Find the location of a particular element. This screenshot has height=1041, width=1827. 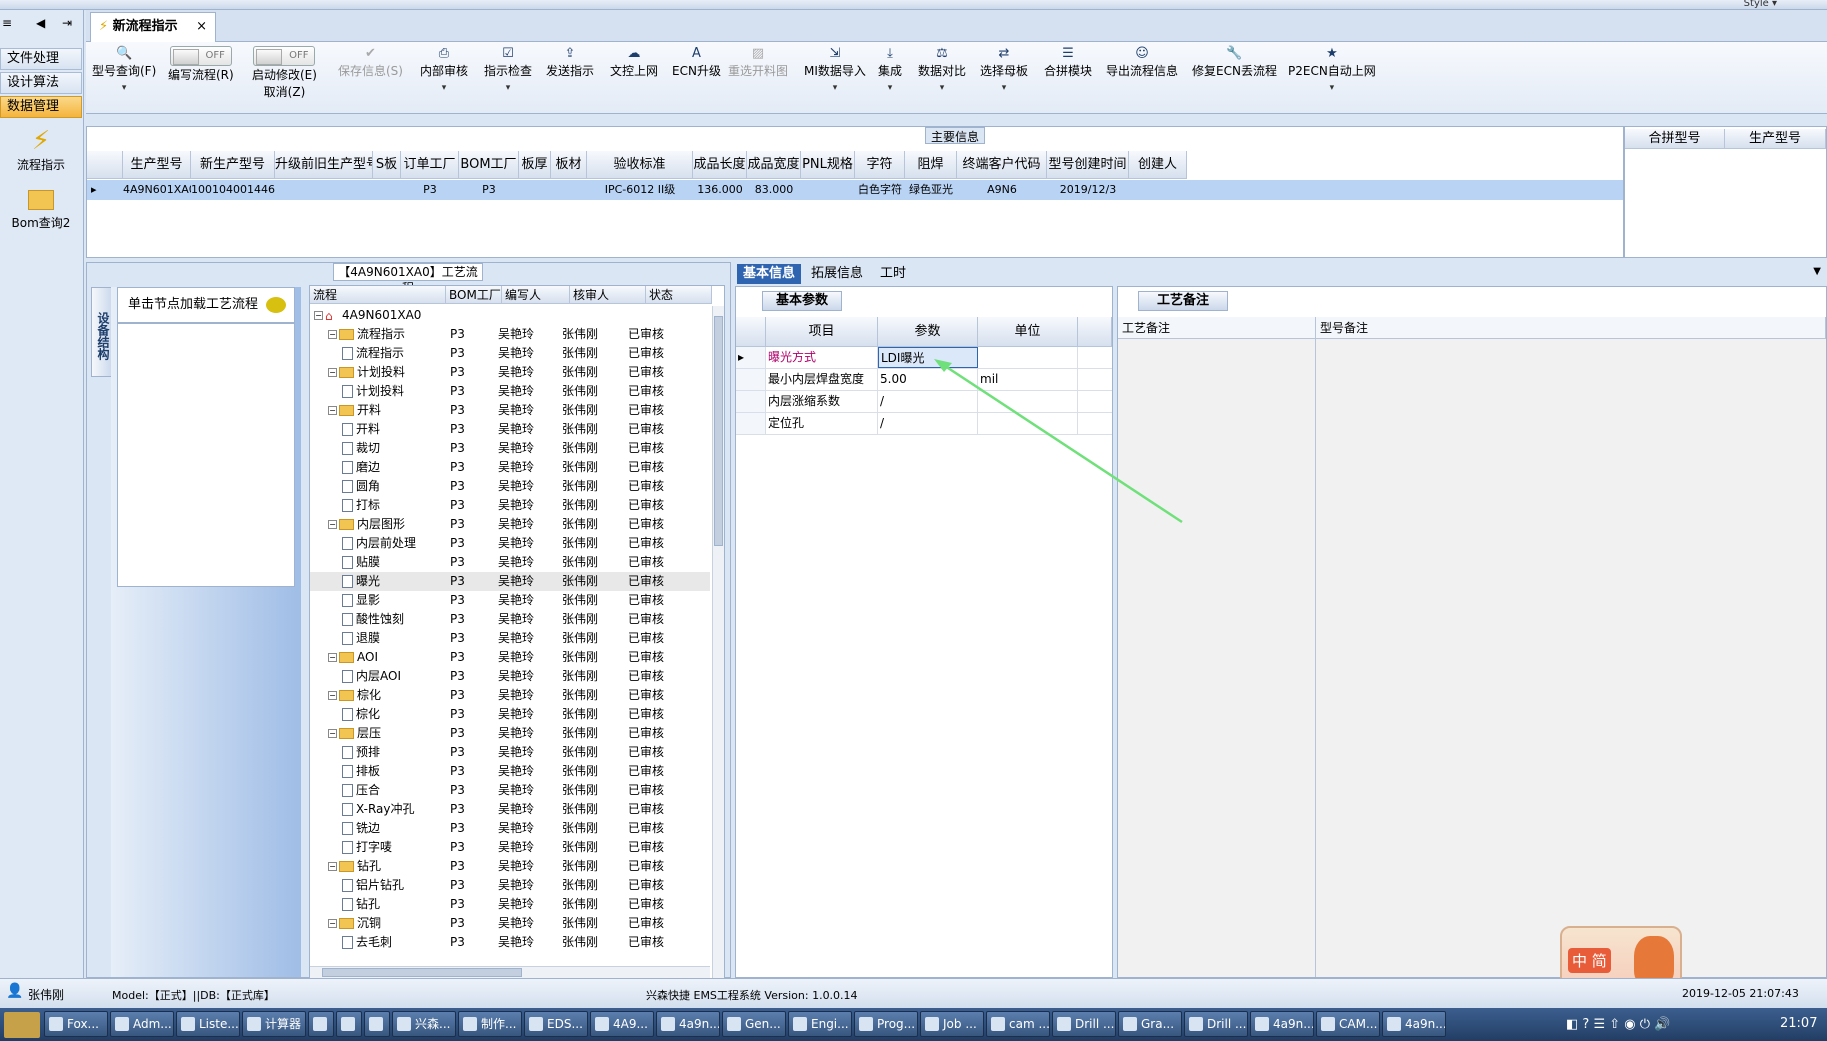

main-info-cell-9: 136.000 is located at coordinates (720, 190).